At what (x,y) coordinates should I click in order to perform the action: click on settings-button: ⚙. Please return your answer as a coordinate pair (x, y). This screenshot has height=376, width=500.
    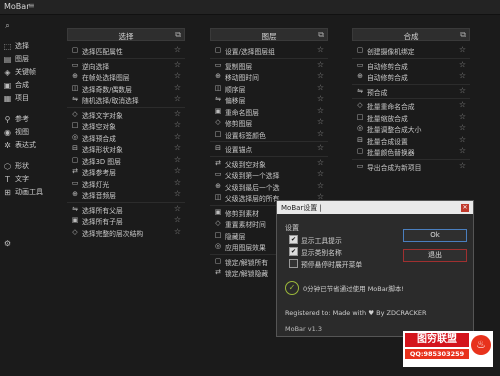
    Looking at the image, I should click on (9, 243).